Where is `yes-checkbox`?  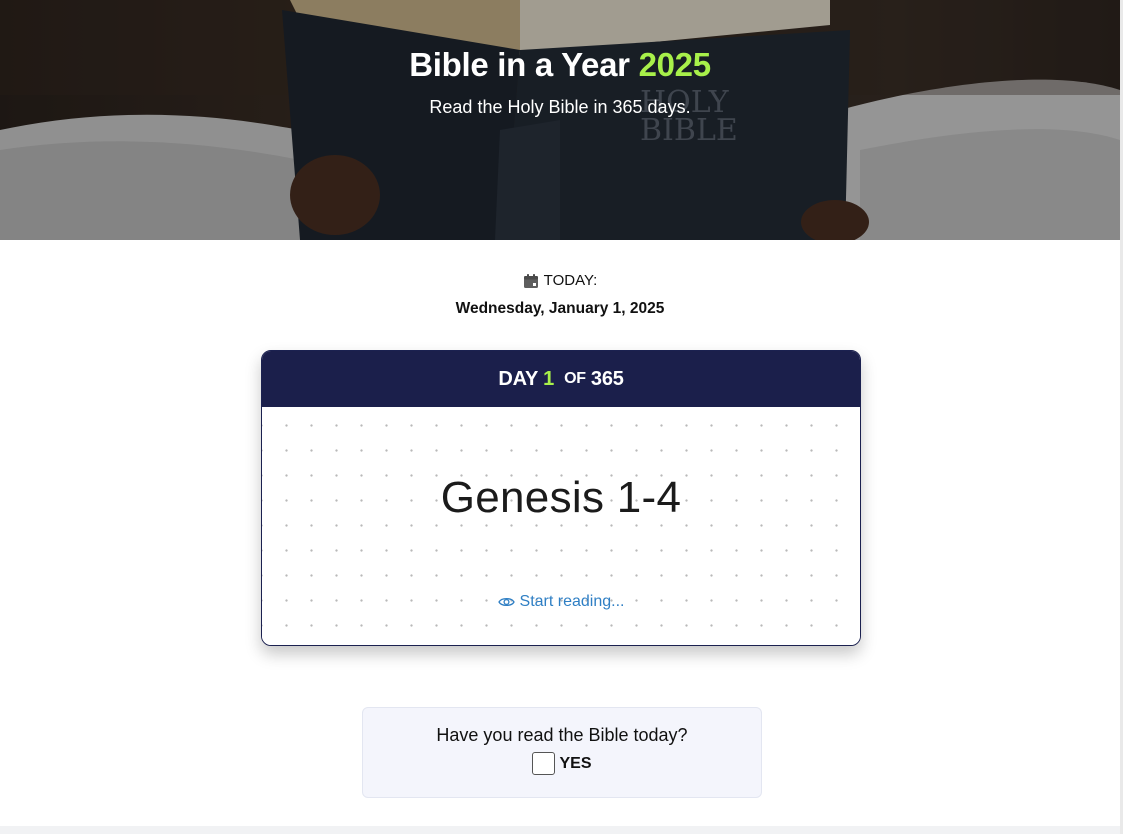 yes-checkbox is located at coordinates (544, 763).